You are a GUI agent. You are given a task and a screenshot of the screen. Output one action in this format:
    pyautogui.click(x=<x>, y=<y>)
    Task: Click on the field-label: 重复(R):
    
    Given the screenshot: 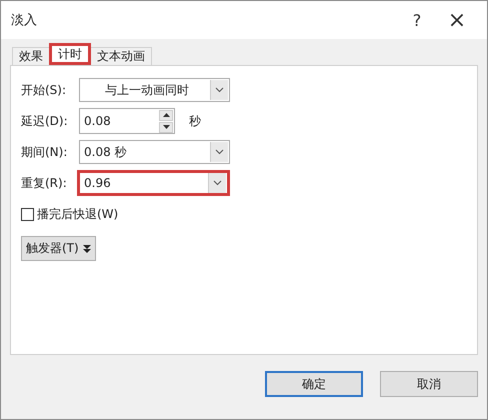 What is the action you would take?
    pyautogui.click(x=44, y=183)
    